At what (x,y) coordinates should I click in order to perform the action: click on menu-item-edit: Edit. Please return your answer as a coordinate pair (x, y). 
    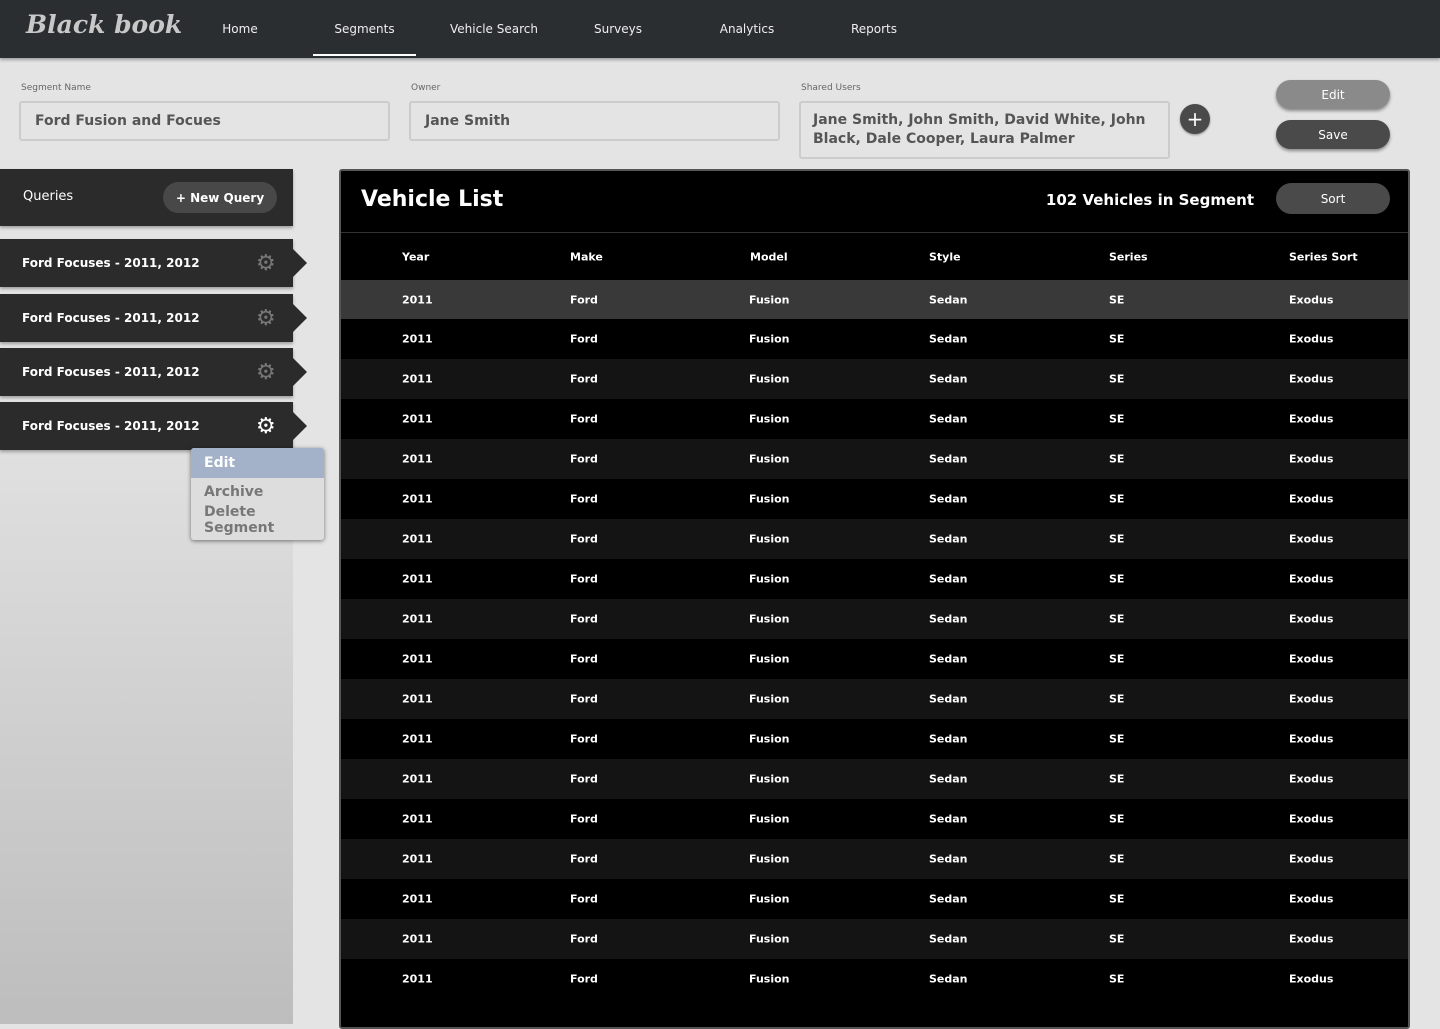
    Looking at the image, I should click on (257, 463).